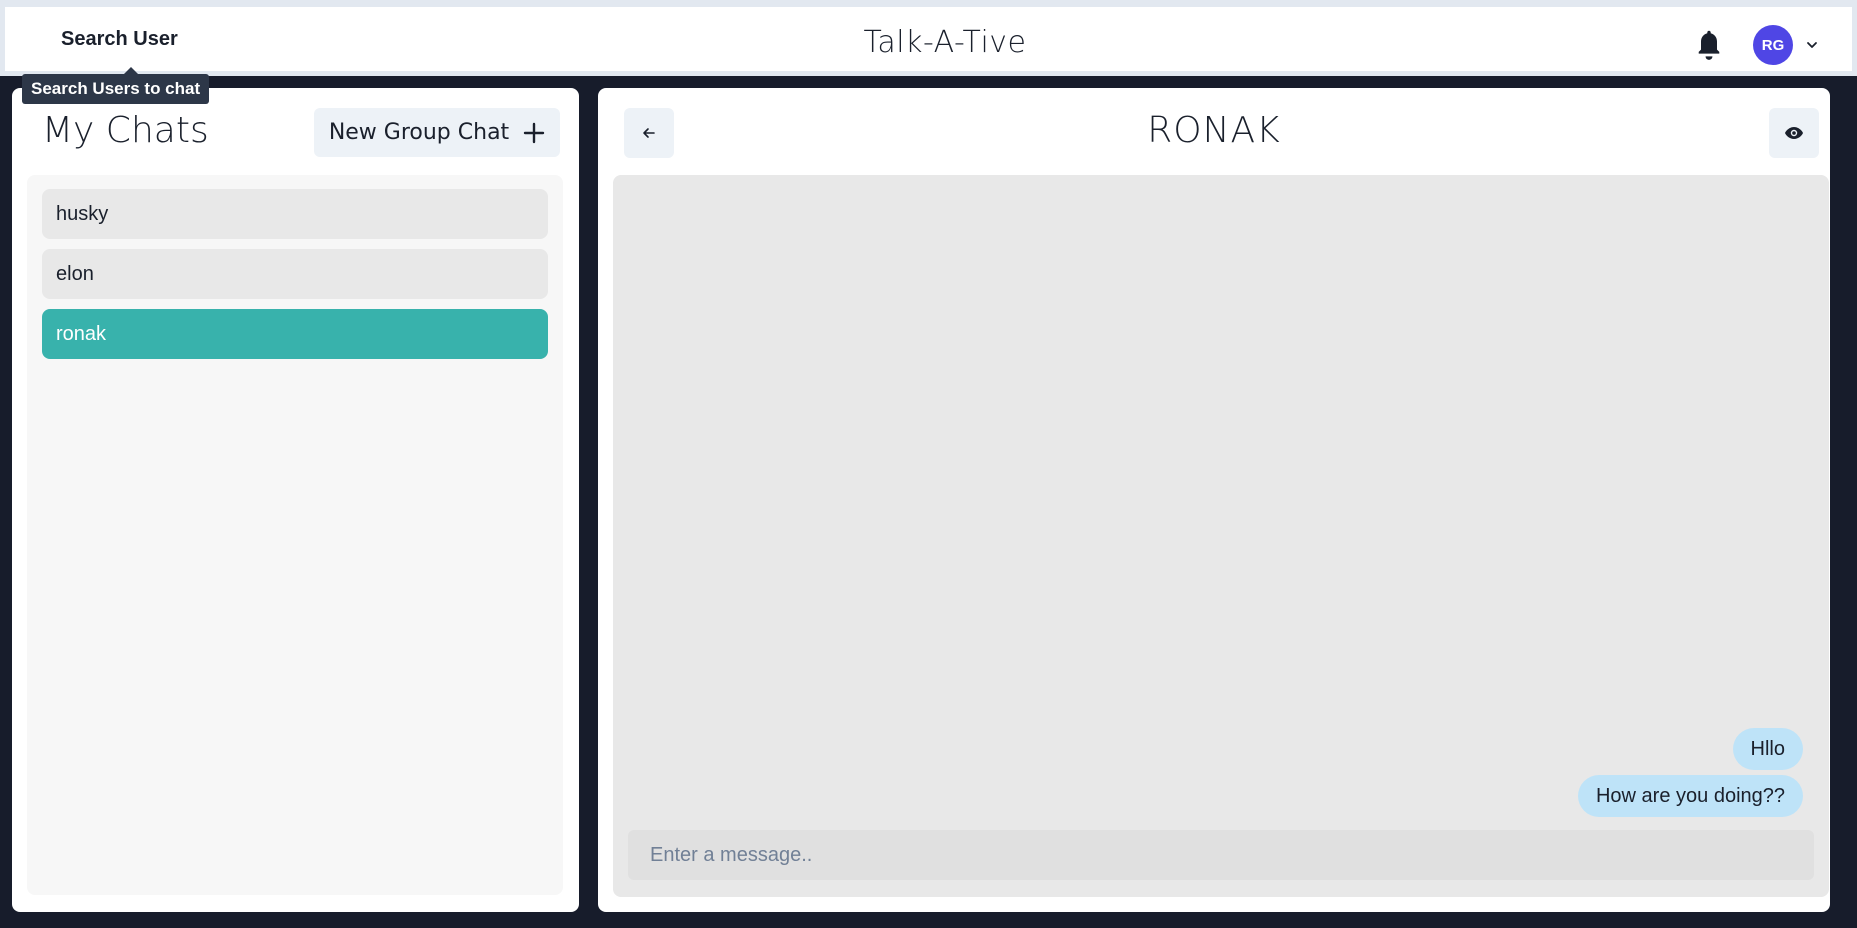 Image resolution: width=1857 pixels, height=928 pixels. What do you see at coordinates (945, 42) in the screenshot?
I see `app-title: Talk-A-Tive` at bounding box center [945, 42].